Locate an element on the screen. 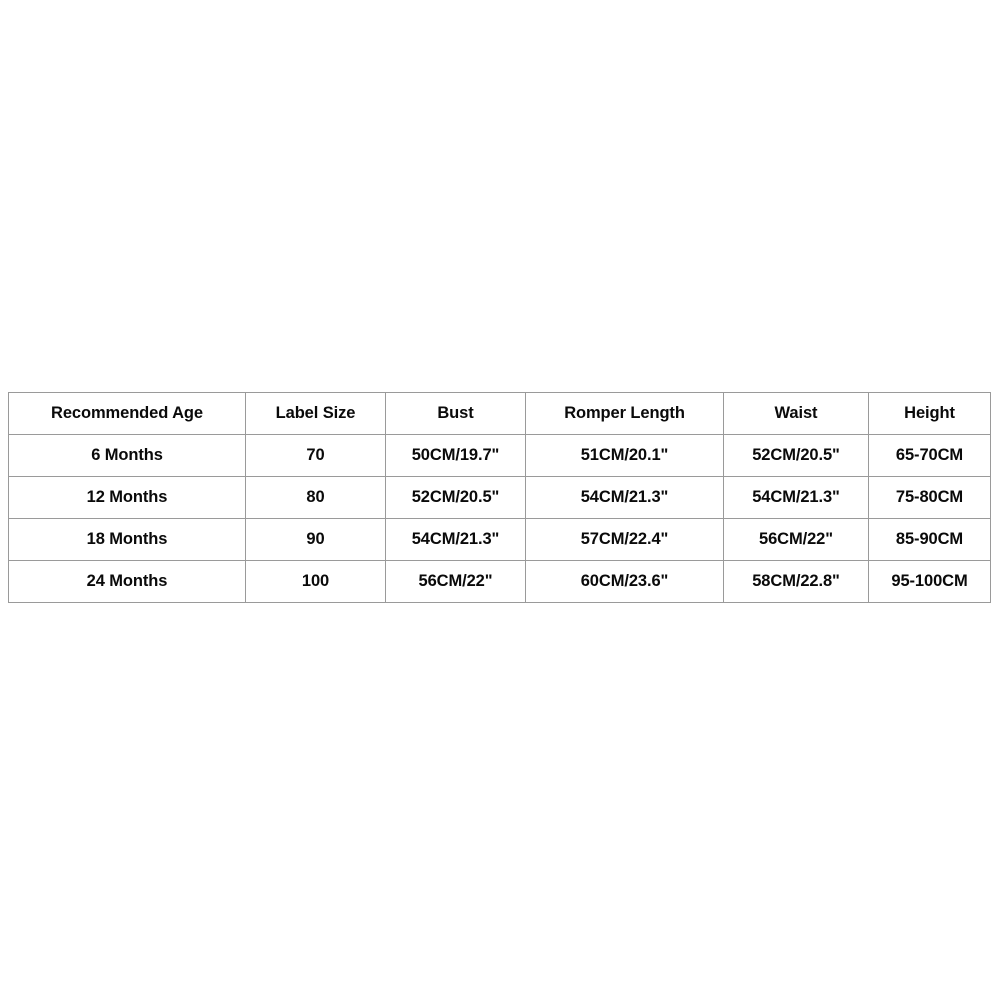  cell-bust: 52CM/20.5" is located at coordinates (455, 497).